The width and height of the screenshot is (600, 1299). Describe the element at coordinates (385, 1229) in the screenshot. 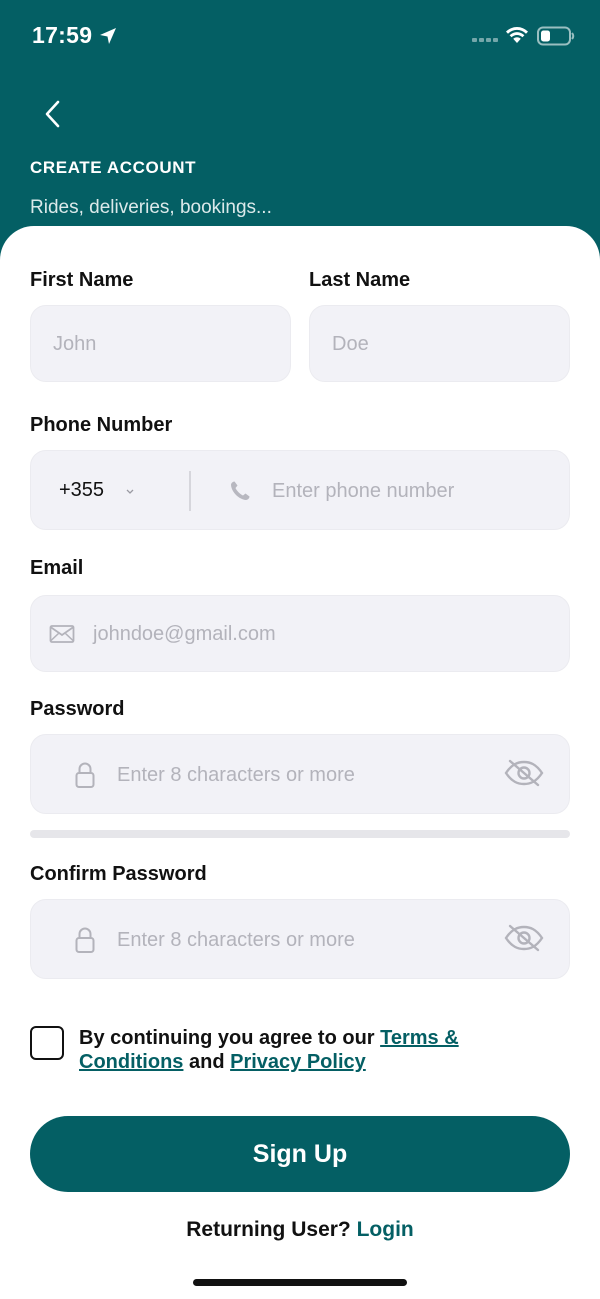

I see `login-link: Login` at that location.